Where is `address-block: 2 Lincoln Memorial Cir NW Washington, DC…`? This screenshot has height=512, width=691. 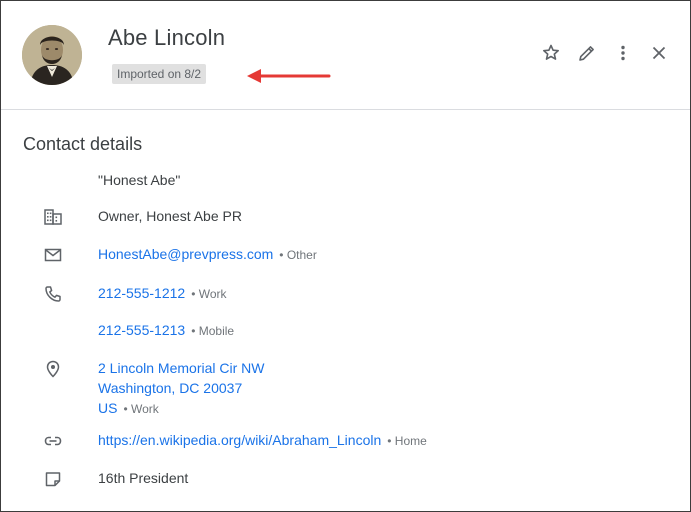
address-block: 2 Lincoln Memorial Cir NW Washington, DC… is located at coordinates (181, 388).